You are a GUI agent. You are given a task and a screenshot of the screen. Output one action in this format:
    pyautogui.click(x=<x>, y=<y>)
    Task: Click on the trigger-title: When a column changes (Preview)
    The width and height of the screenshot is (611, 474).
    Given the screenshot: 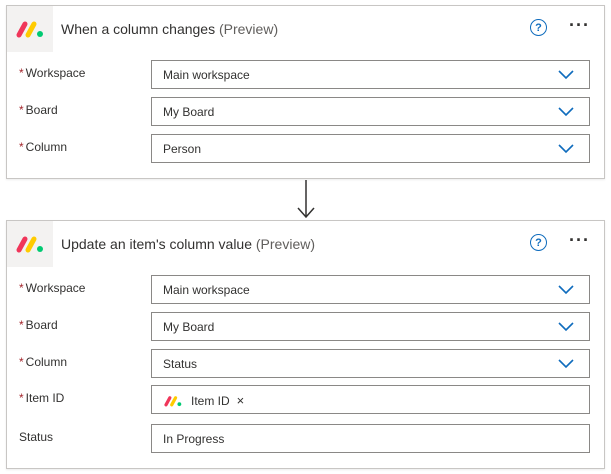 What is the action you would take?
    pyautogui.click(x=169, y=29)
    